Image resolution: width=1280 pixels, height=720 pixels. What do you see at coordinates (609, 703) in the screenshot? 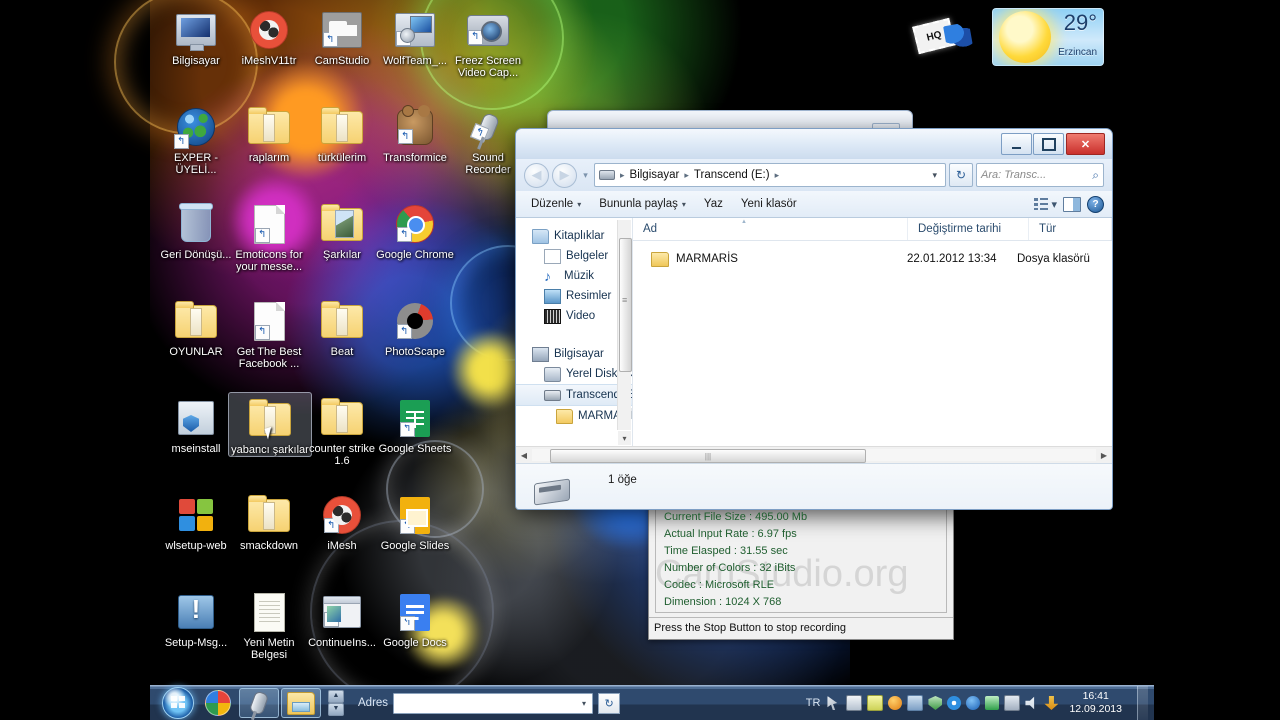
I see `go-refresh-icon: ↻` at bounding box center [609, 703].